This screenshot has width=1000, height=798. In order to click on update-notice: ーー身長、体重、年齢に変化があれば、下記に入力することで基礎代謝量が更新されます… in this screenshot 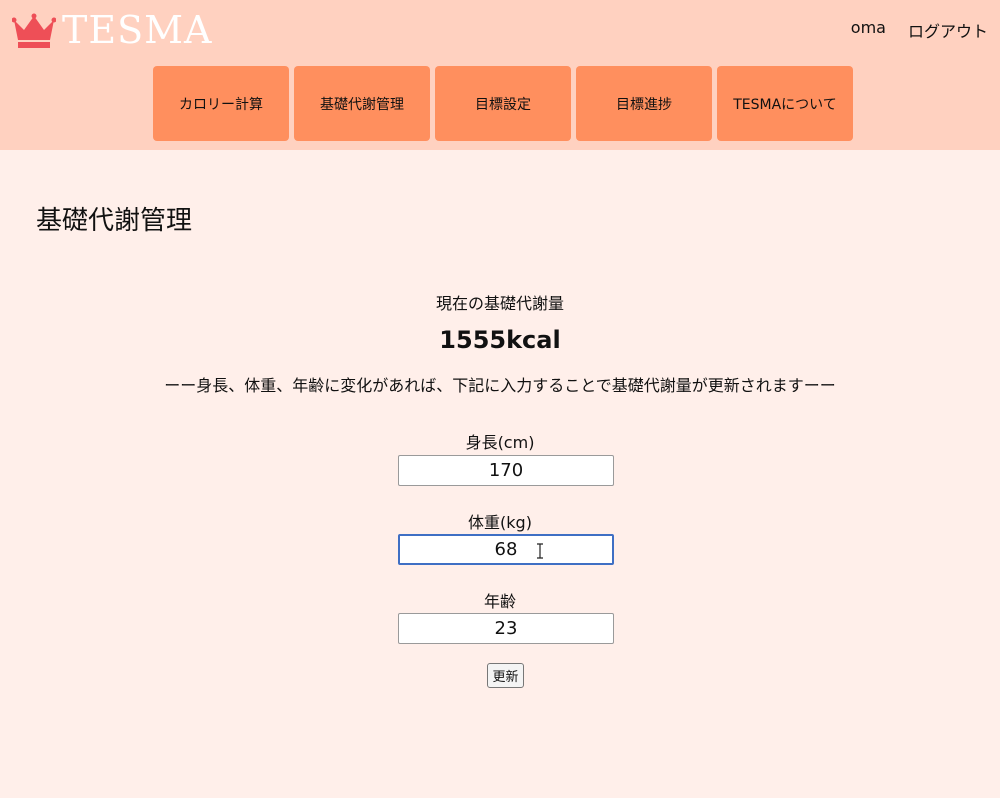, I will do `click(500, 385)`.